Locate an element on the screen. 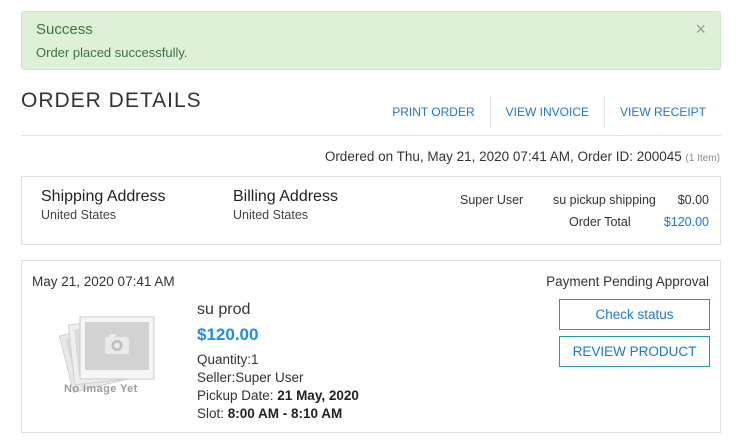  product-seller: Seller:Super User is located at coordinates (250, 377).